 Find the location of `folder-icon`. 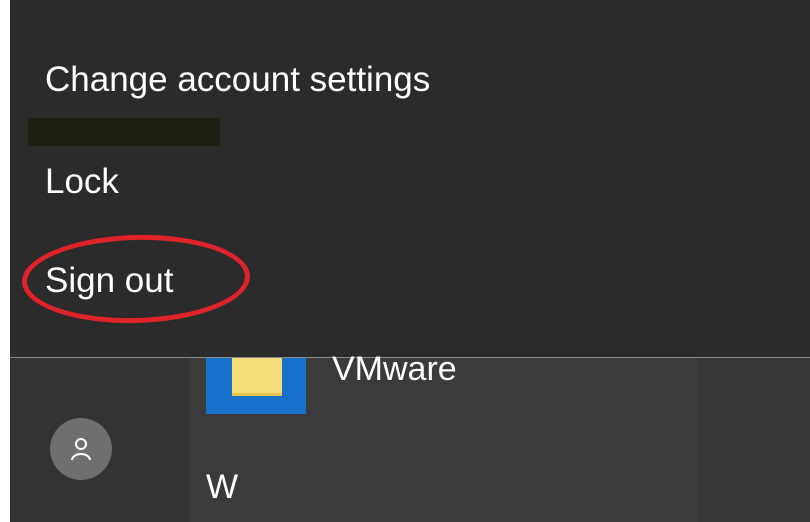

folder-icon is located at coordinates (257, 377).